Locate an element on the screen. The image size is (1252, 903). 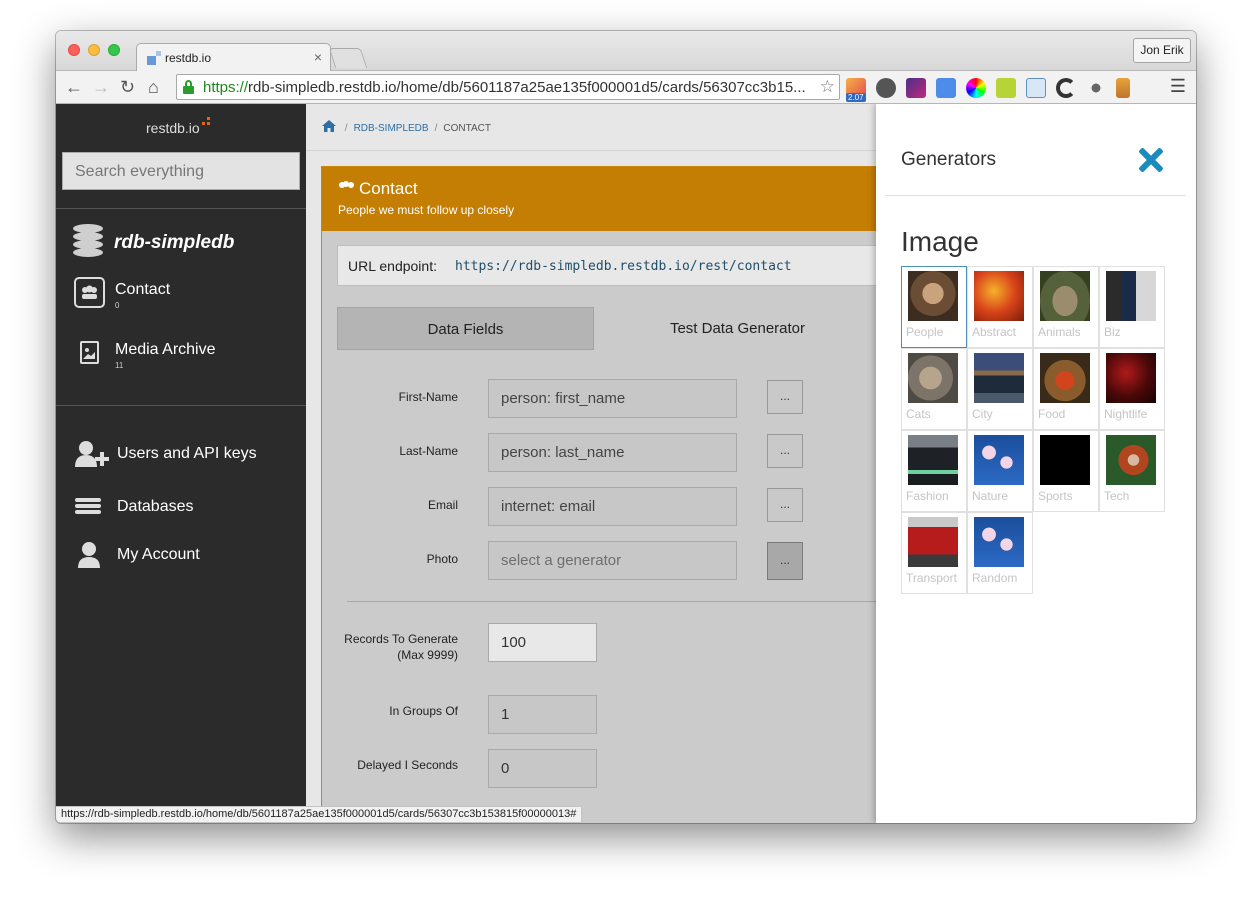
new-tab-button is located at coordinates (348, 58).